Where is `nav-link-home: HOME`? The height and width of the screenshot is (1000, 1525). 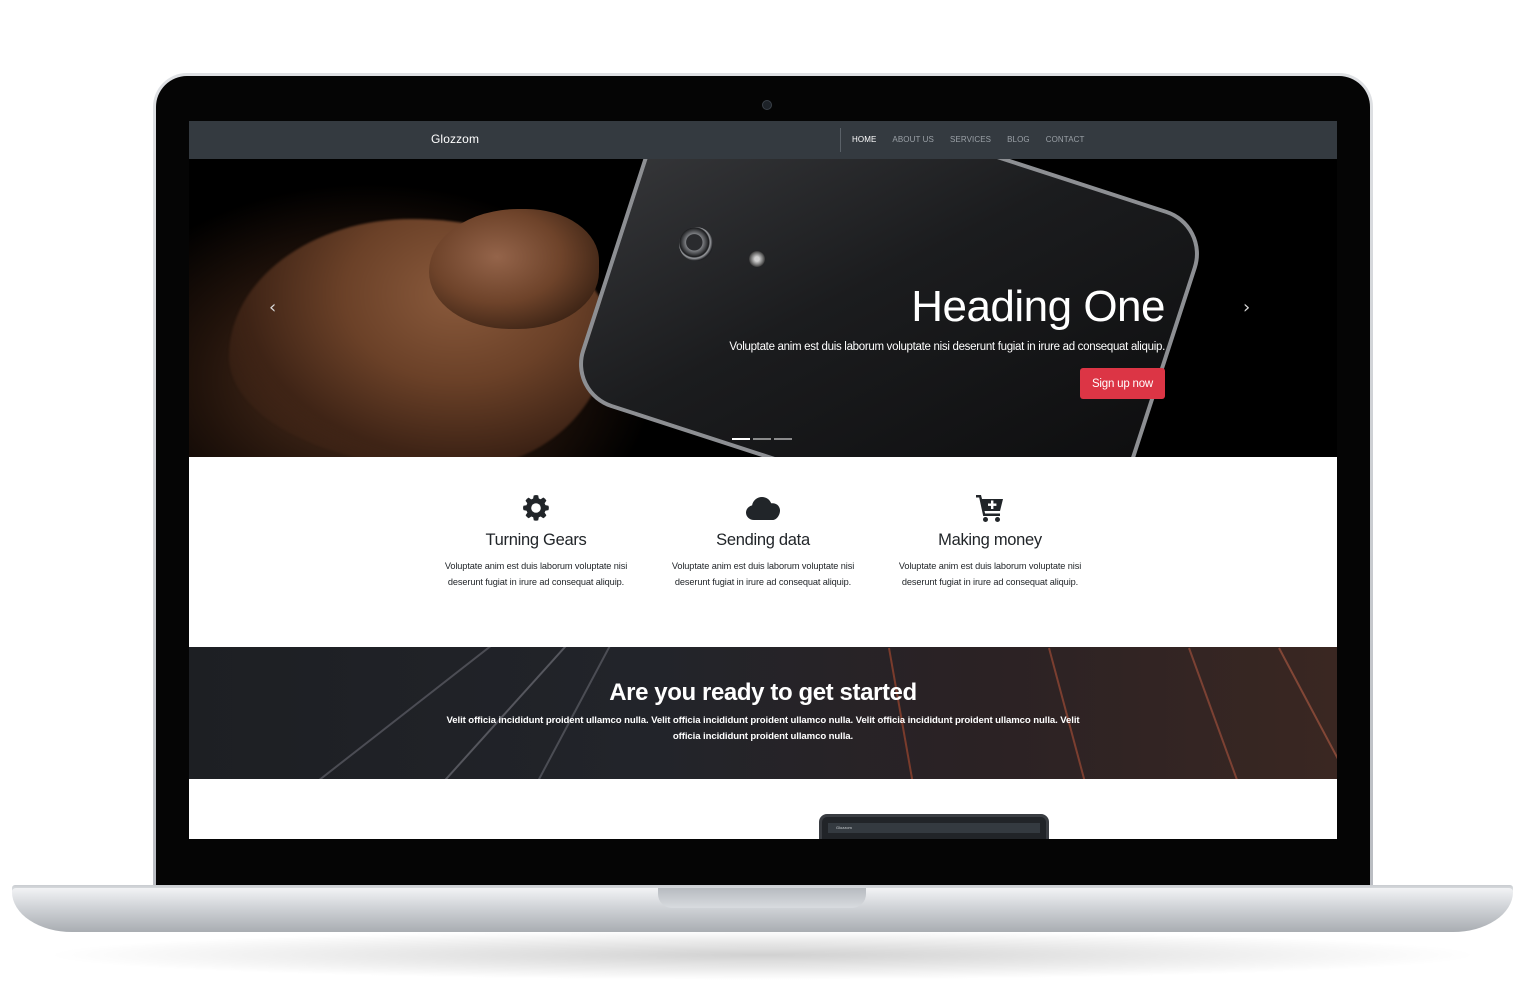
nav-link-home: HOME is located at coordinates (864, 139).